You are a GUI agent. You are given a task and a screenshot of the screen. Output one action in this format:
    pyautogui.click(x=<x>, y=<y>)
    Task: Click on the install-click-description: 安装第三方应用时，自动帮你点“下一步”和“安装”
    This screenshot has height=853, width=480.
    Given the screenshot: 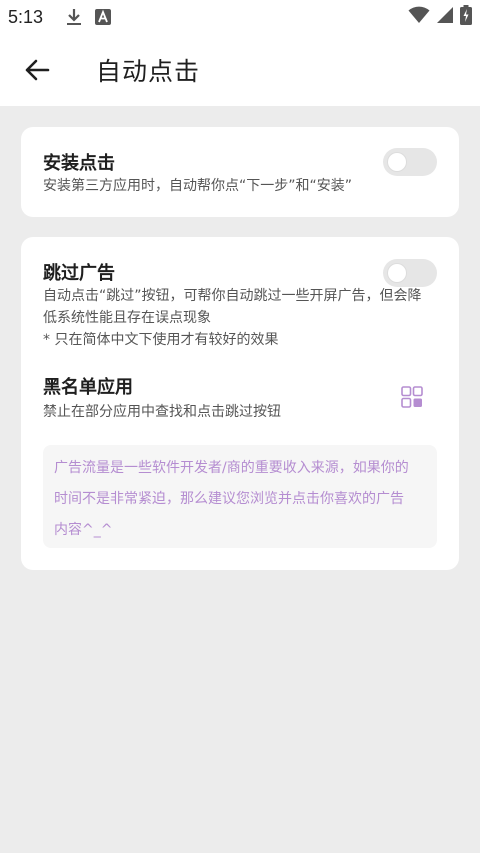 What is the action you would take?
    pyautogui.click(x=198, y=186)
    